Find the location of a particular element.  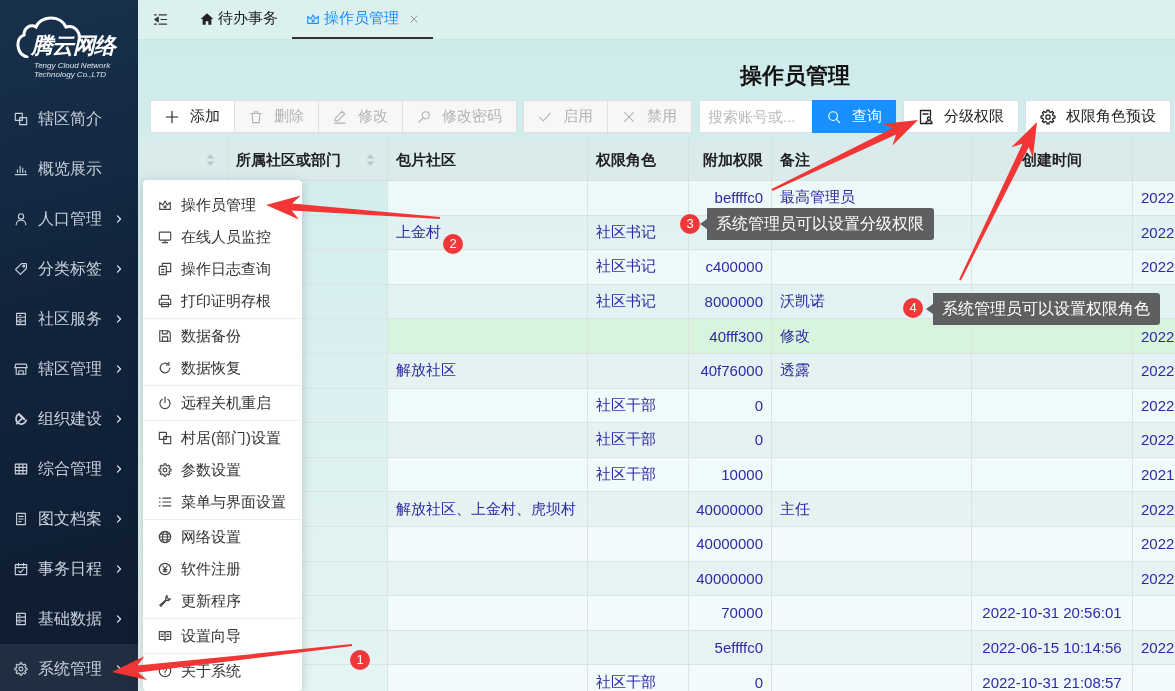

check-icon is located at coordinates (545, 116).